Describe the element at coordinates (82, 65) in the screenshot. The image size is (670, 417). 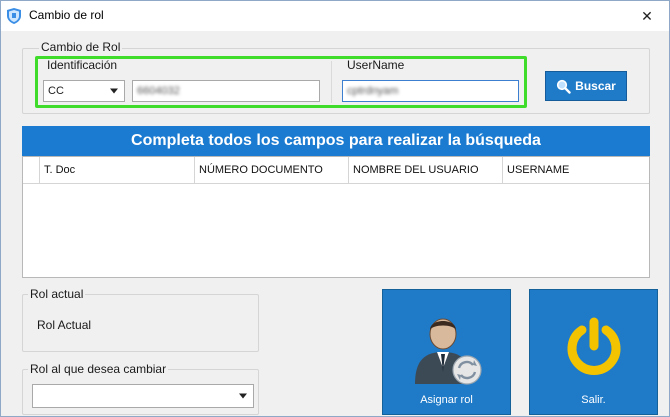
I see `identificacion-label: Identificación` at that location.